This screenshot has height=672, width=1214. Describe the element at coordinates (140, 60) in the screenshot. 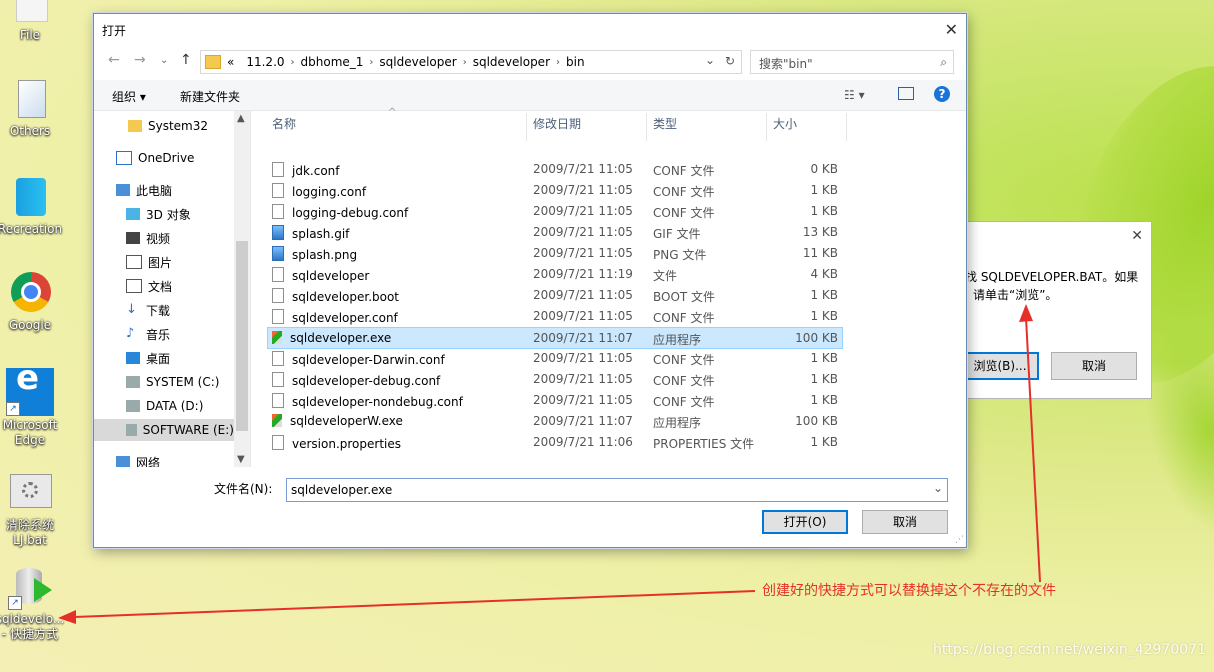

I see `forward-arrow-icon: →` at that location.